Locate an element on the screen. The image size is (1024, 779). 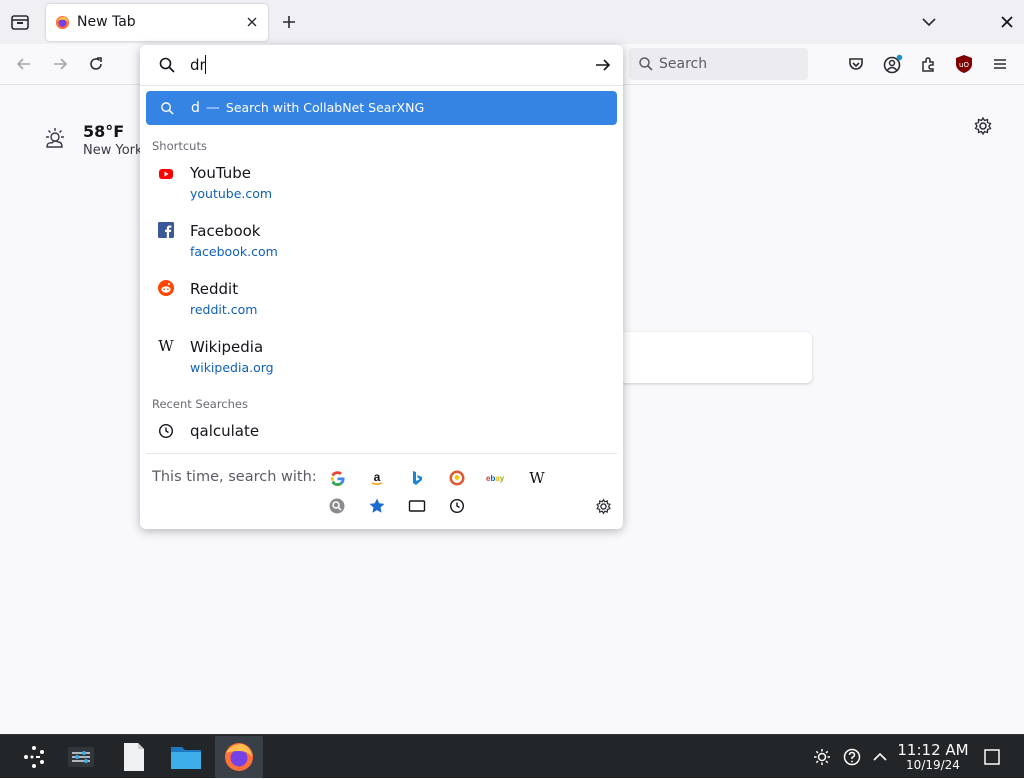
brightness-icon is located at coordinates (822, 757).